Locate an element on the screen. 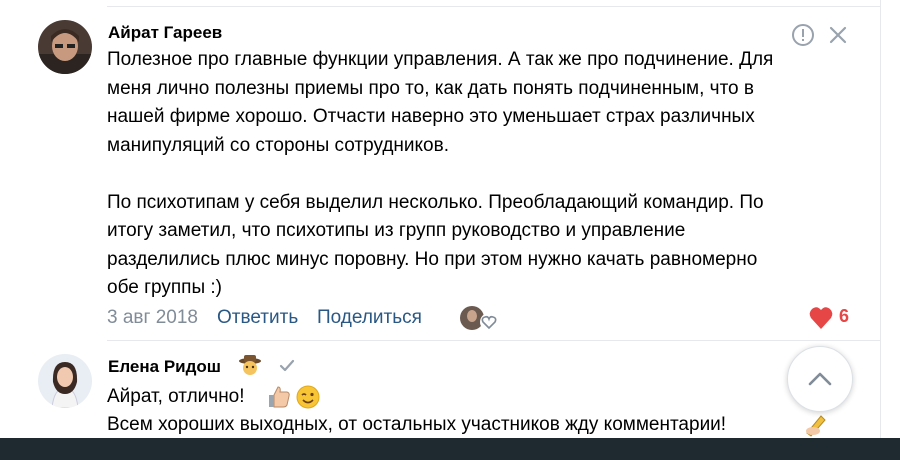  verified-icon is located at coordinates (287, 365).